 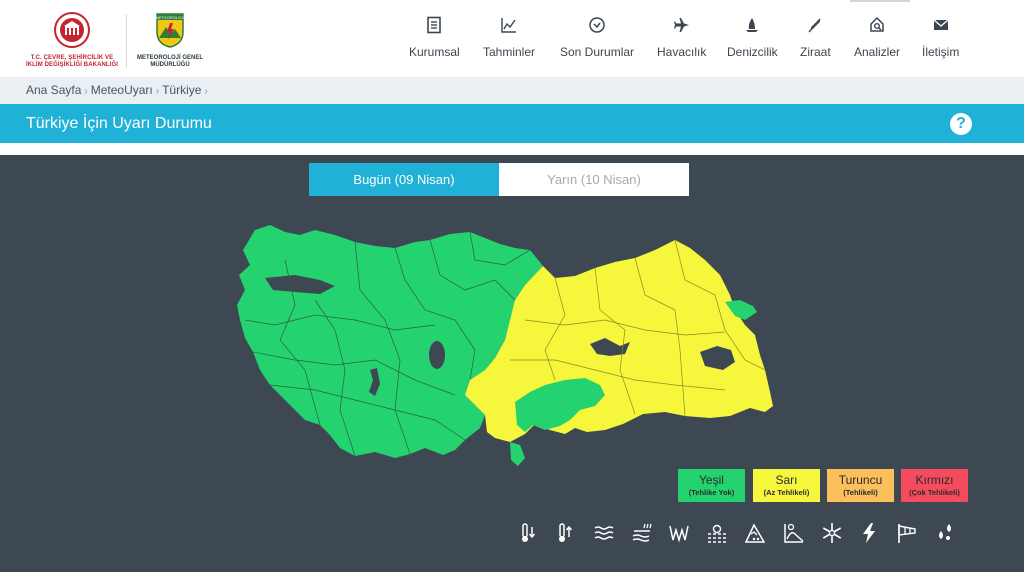 What do you see at coordinates (860, 480) in the screenshot?
I see `legend-name: Turuncu` at bounding box center [860, 480].